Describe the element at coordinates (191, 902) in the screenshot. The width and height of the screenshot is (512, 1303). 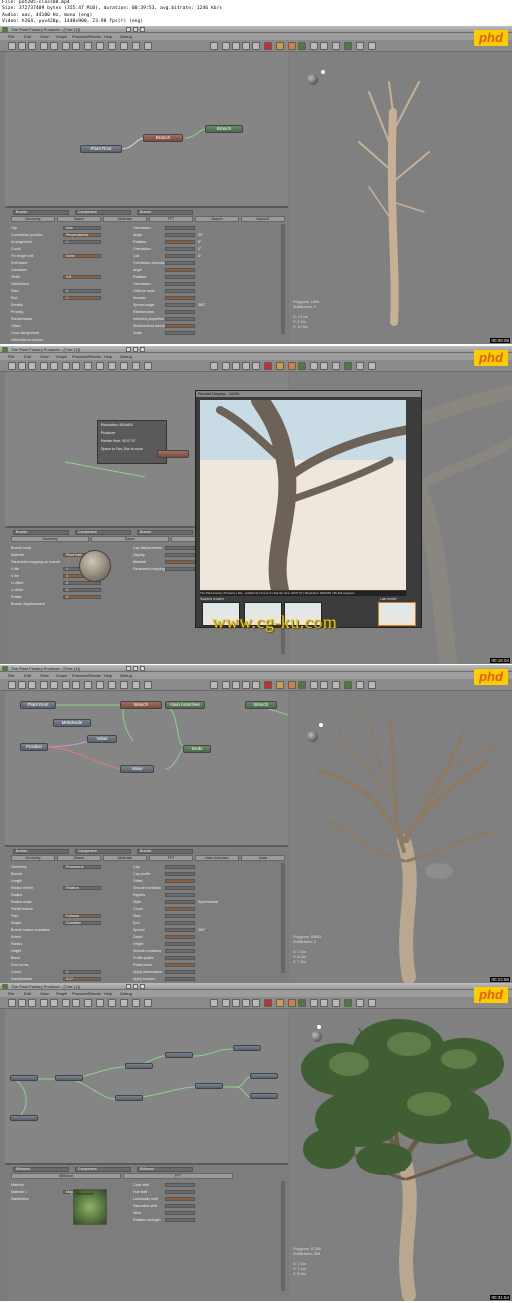
I see `property-value-field: Symmetrical` at that location.